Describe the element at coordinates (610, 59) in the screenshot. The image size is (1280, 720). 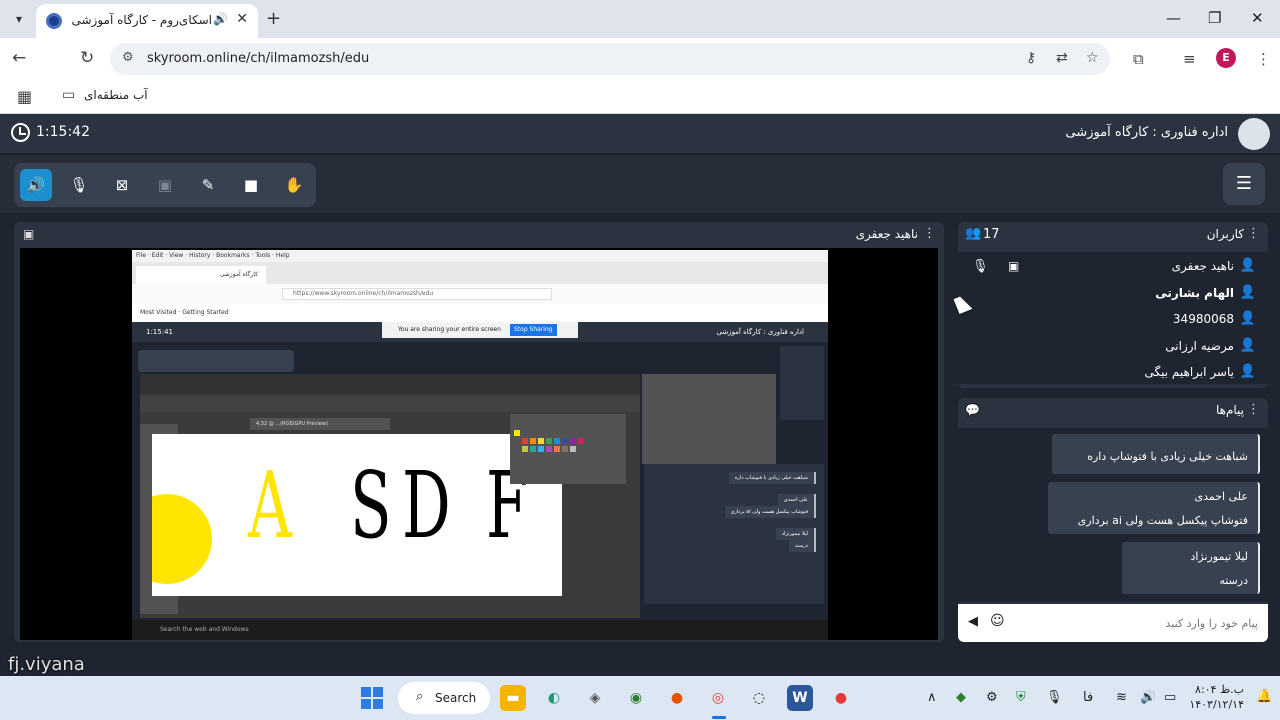
I see `url-bar: ⚙ skyroom.online/ch/ilmamozsh/edu ⚷ ⇄ ☆` at that location.